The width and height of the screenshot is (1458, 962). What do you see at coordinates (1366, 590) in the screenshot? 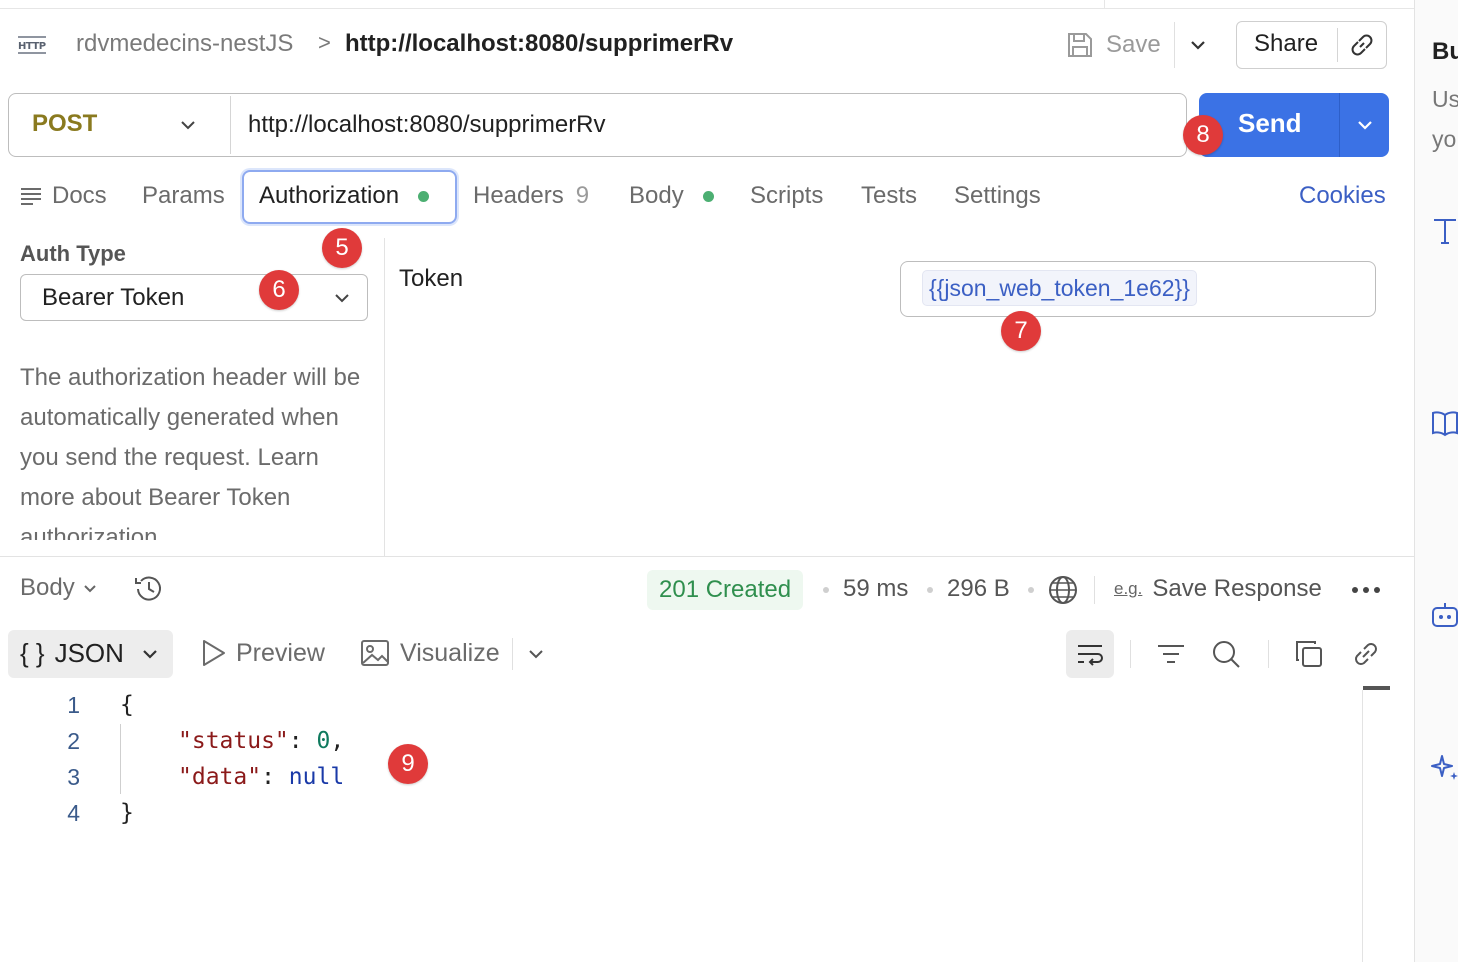
I see `more-options-icon` at bounding box center [1366, 590].